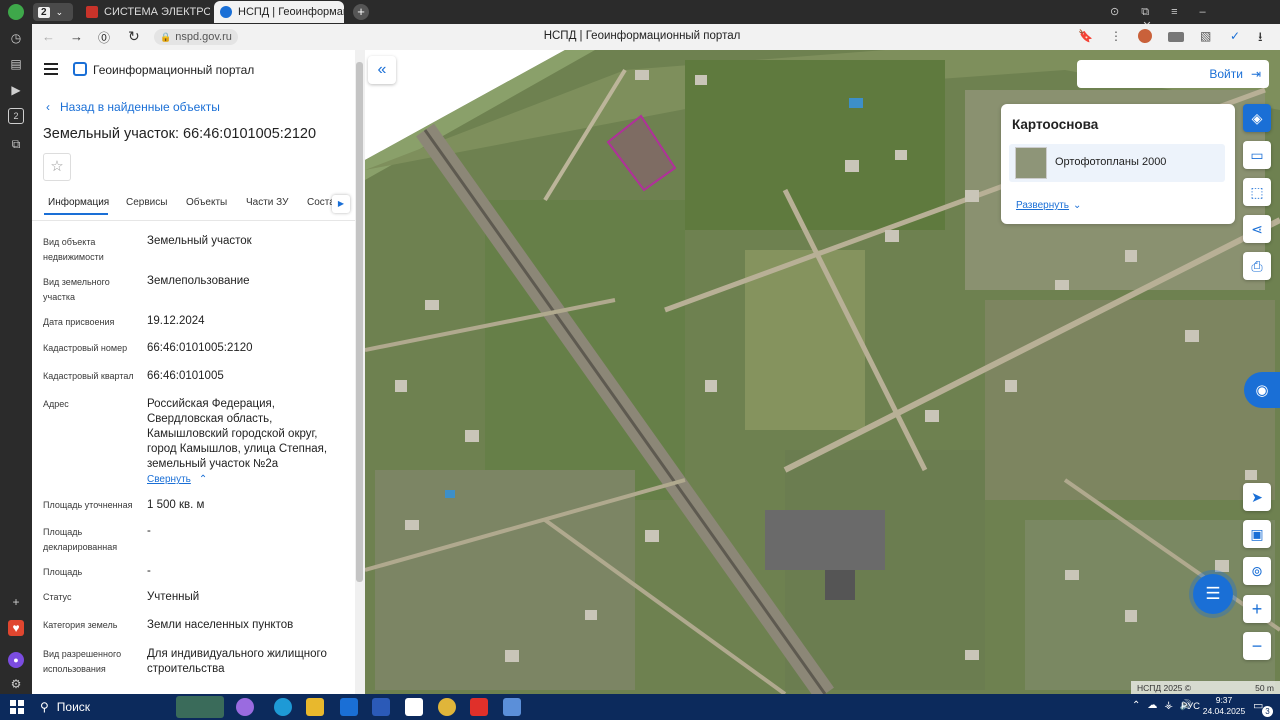 The image size is (1280, 720). I want to click on word-icon, so click(381, 707).